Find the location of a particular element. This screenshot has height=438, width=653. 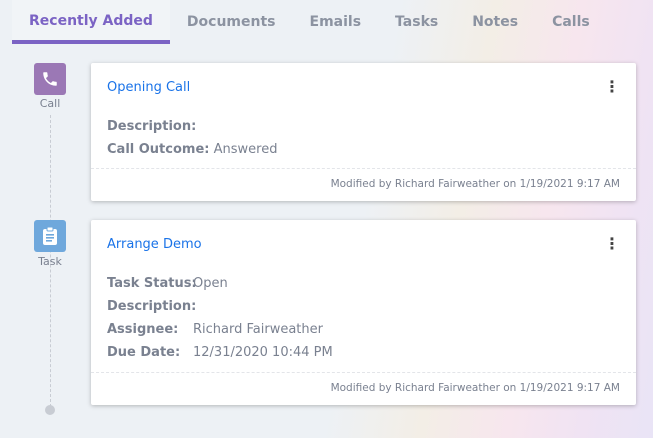

timeline-type-label: Task is located at coordinates (50, 261).